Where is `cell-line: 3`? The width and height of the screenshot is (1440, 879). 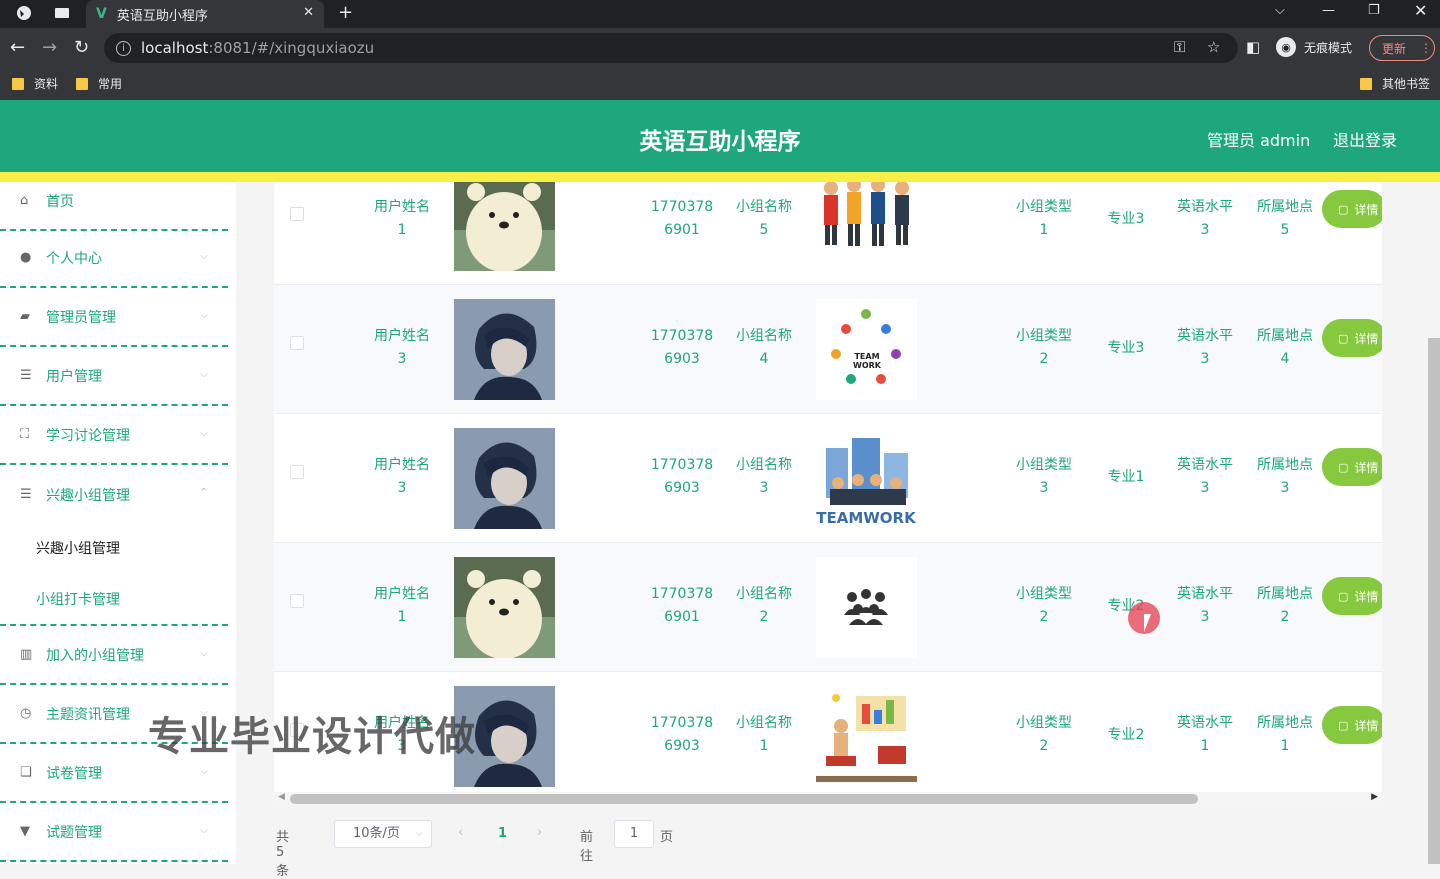
cell-line: 3 is located at coordinates (402, 359).